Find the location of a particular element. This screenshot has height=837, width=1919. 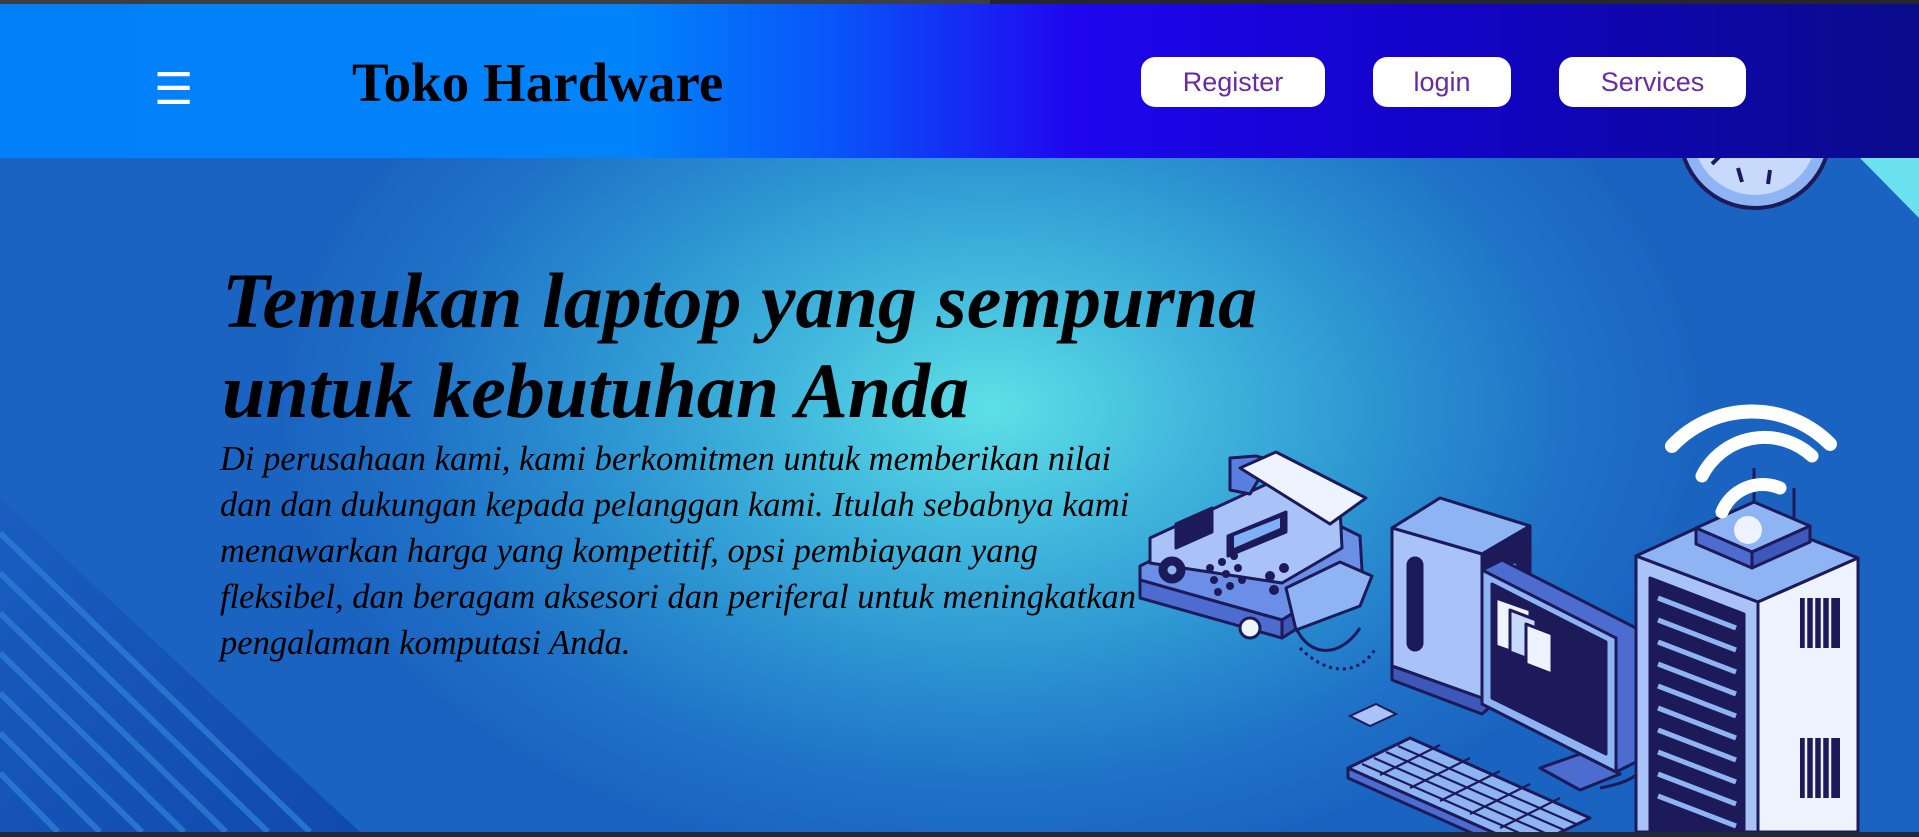

services-button: Services is located at coordinates (1652, 82).